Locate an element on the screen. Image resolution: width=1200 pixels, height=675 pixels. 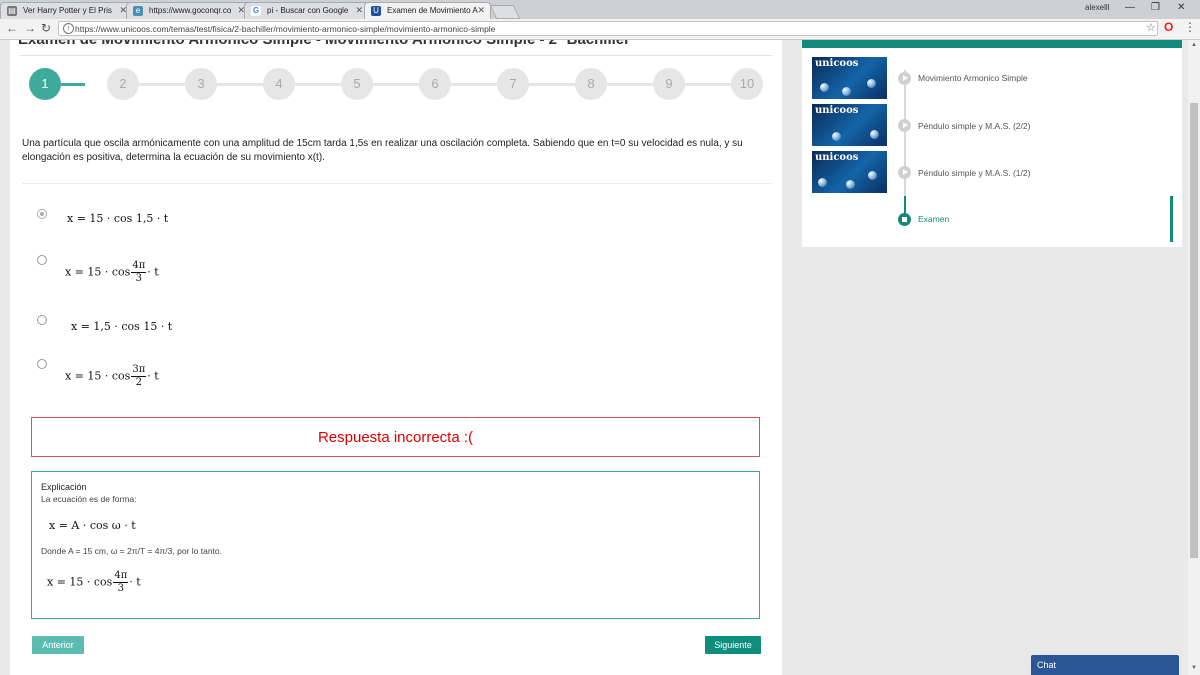
profile-name: alexelll is located at coordinates (1097, 7).